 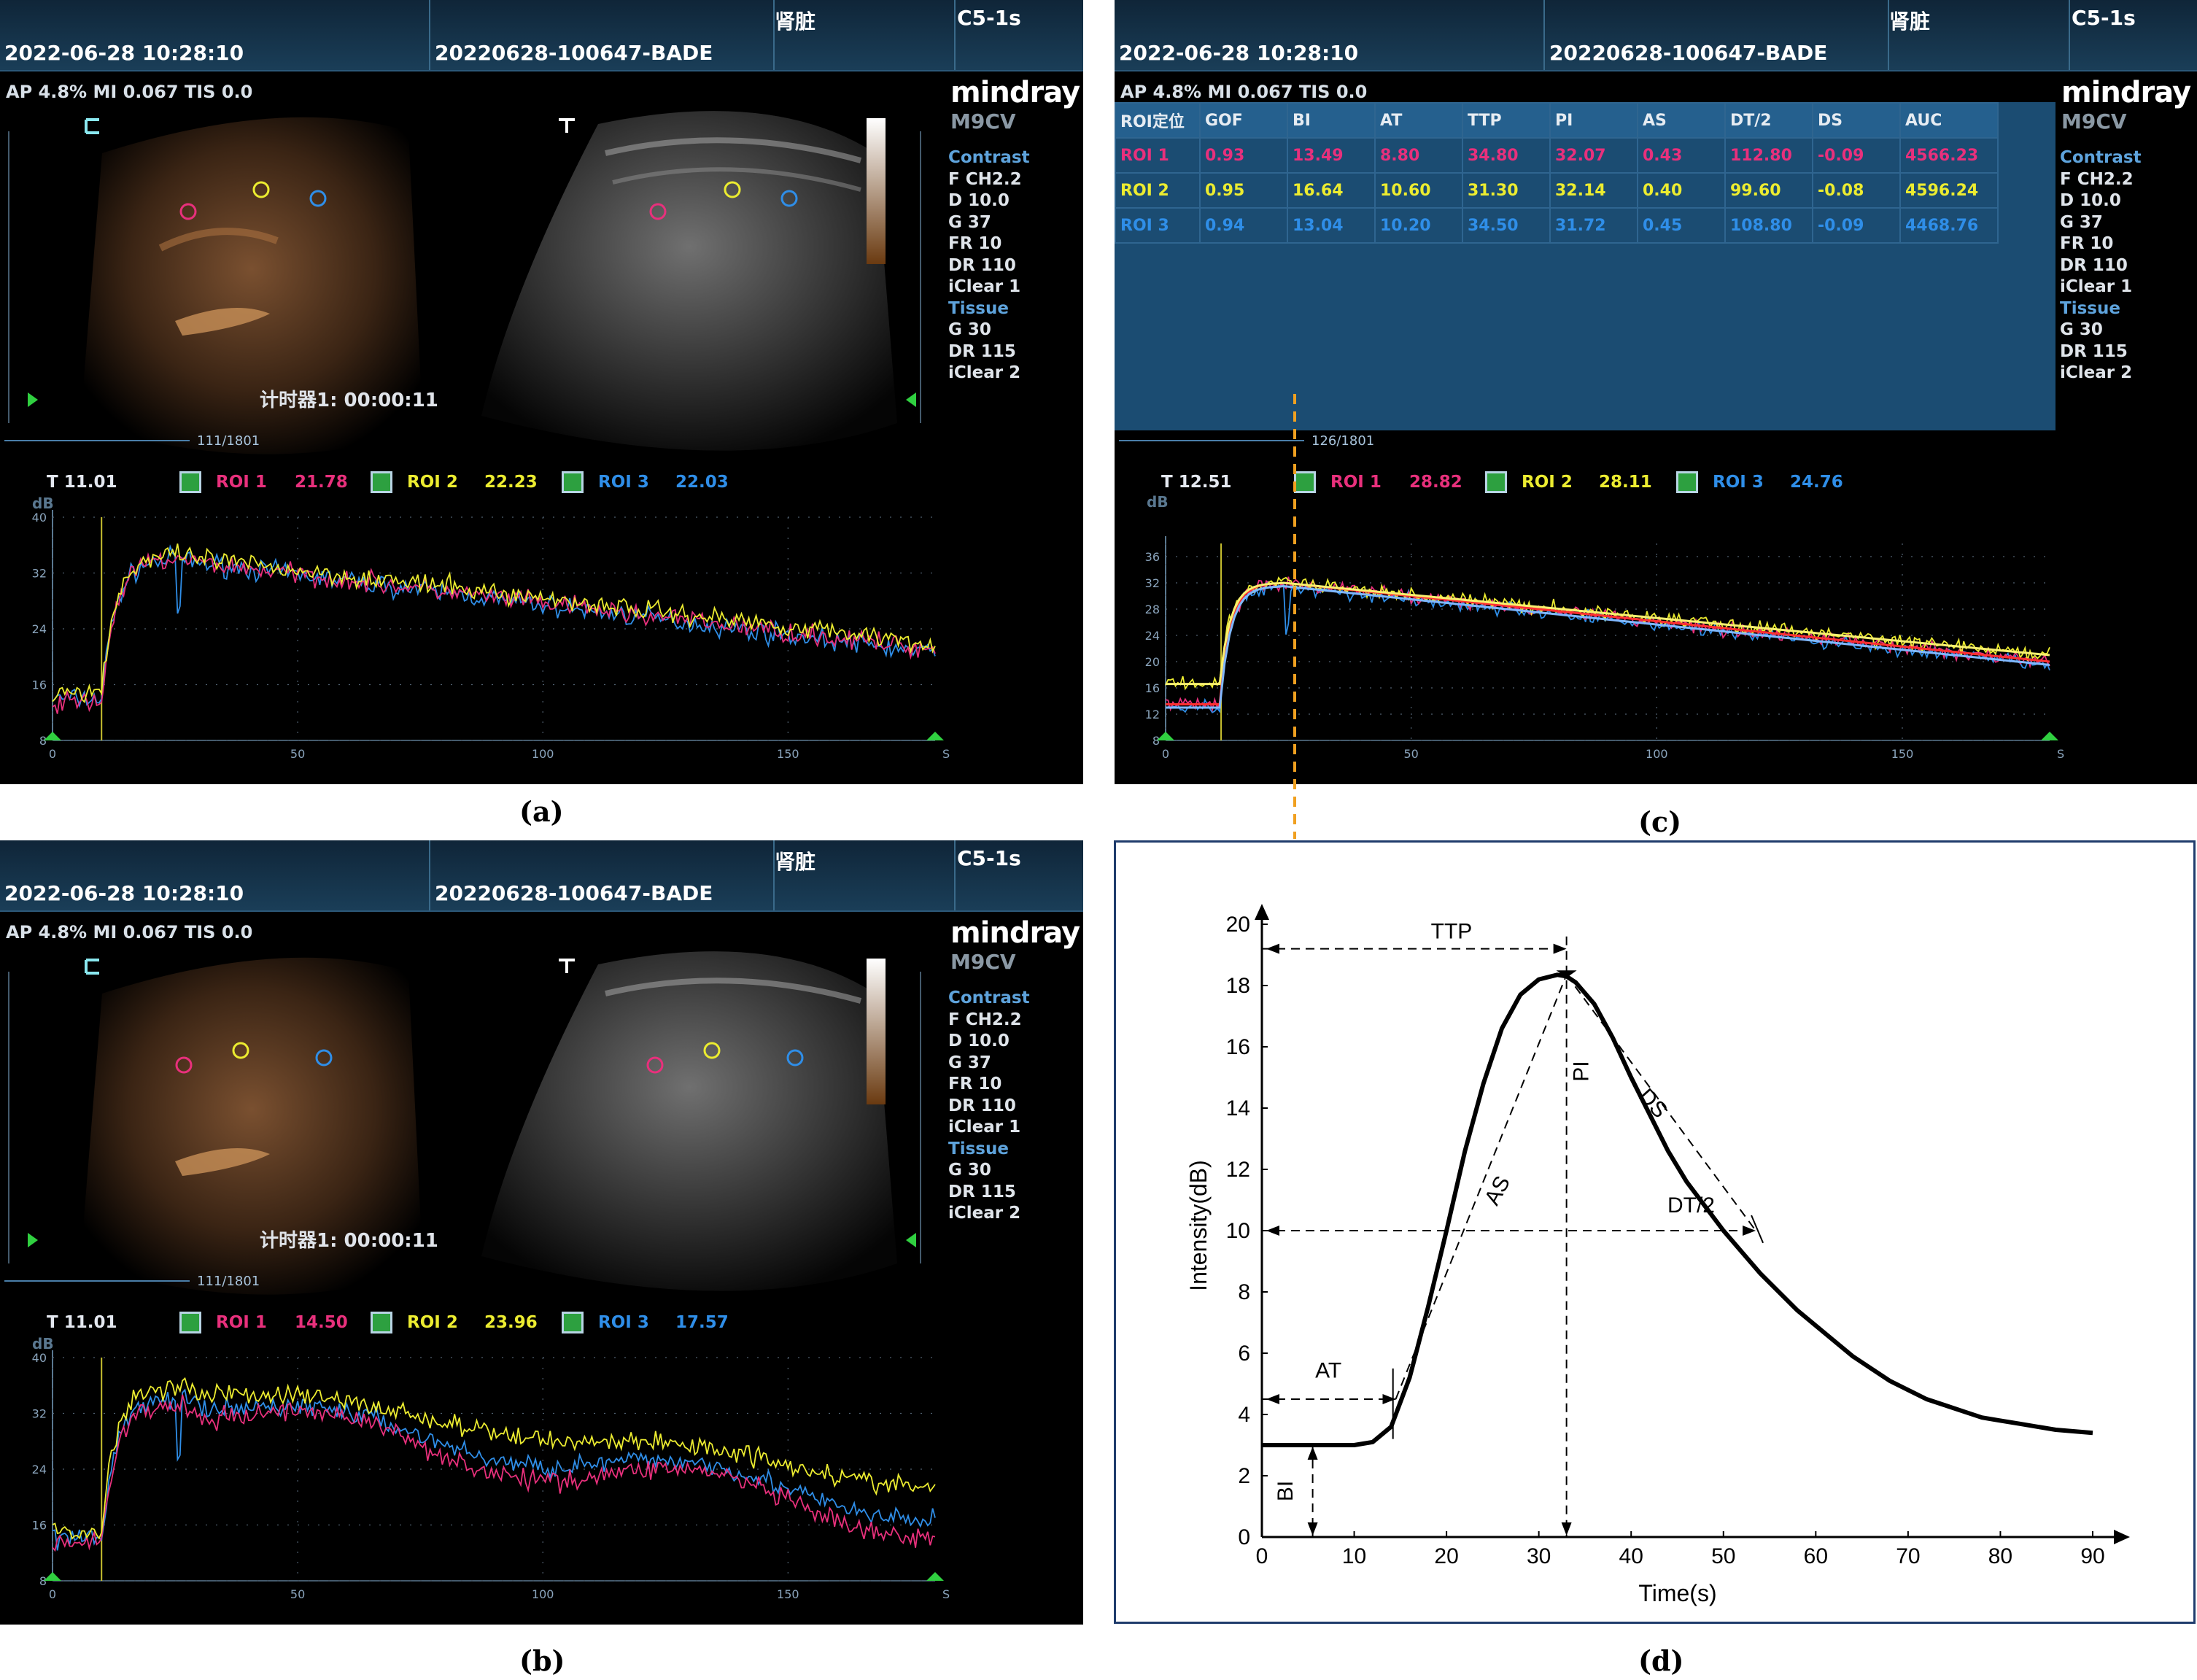 What do you see at coordinates (1656, 440) in the screenshot?
I see `frame-scrubber` at bounding box center [1656, 440].